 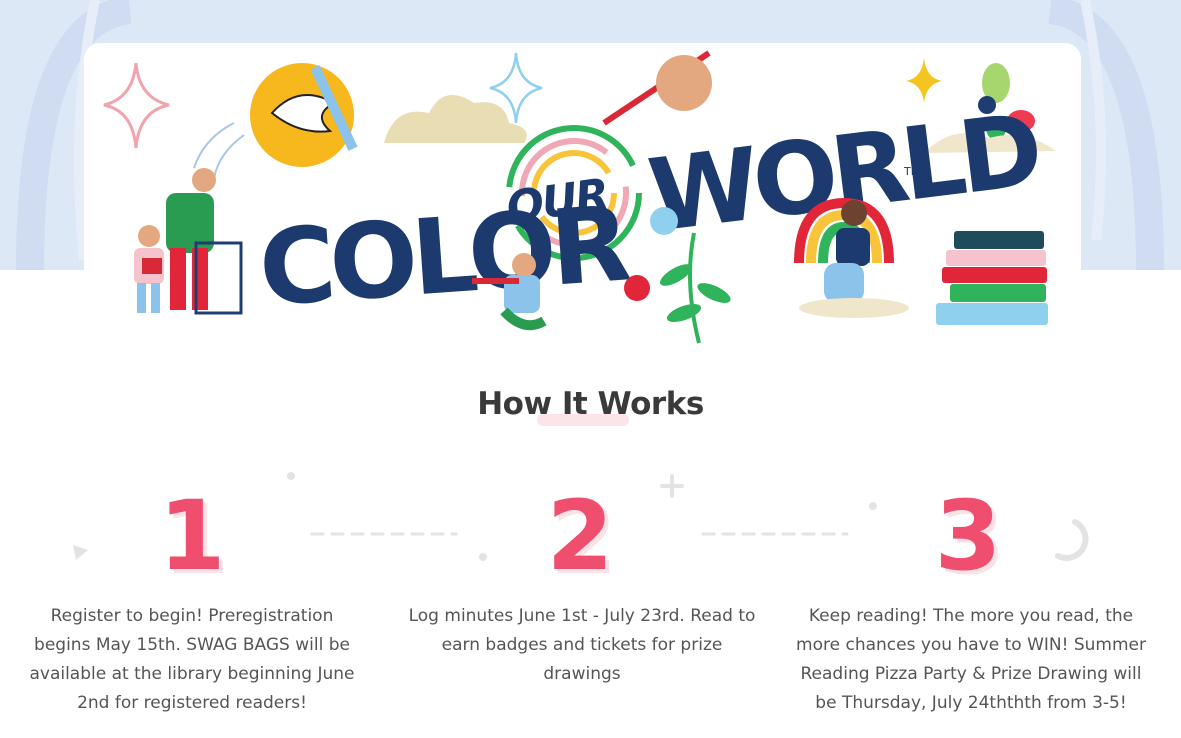 I want to click on step-3-number: 3, so click(x=968, y=536).